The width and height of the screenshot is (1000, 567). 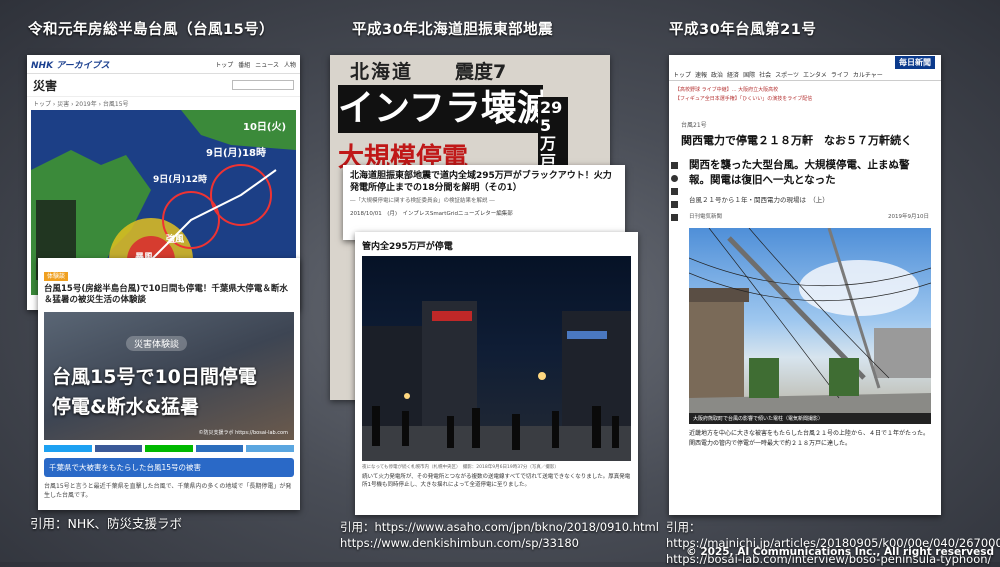 I want to click on photo-heading: 管内全295万戸が停電, so click(x=407, y=247).